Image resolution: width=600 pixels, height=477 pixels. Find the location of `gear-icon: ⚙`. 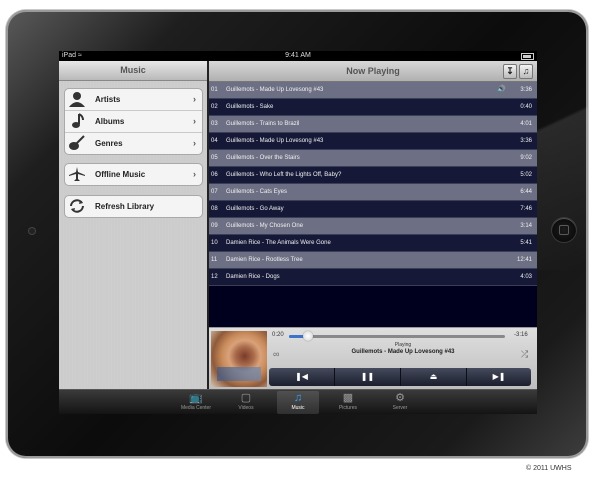

gear-icon: ⚙ is located at coordinates (400, 398).